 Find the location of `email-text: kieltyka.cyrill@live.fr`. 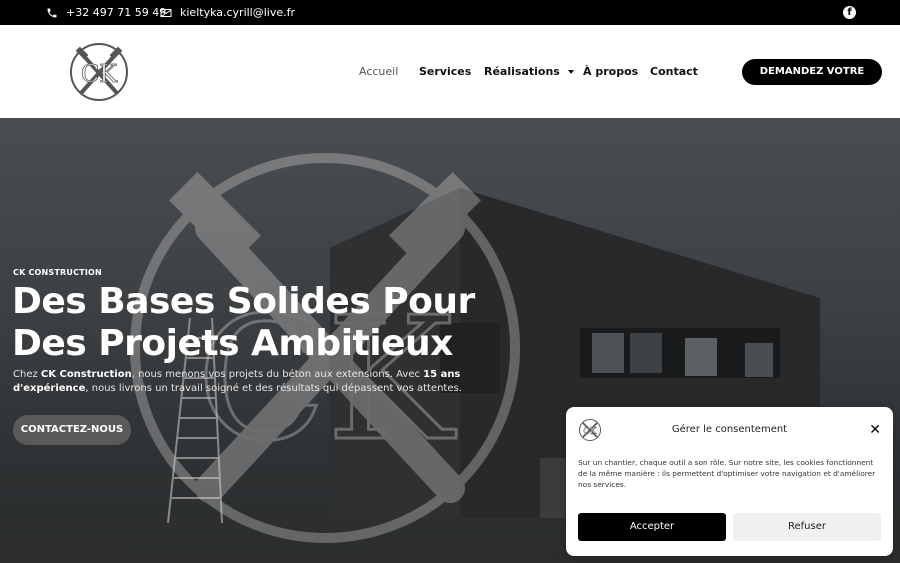

email-text: kieltyka.cyrill@live.fr is located at coordinates (238, 12).